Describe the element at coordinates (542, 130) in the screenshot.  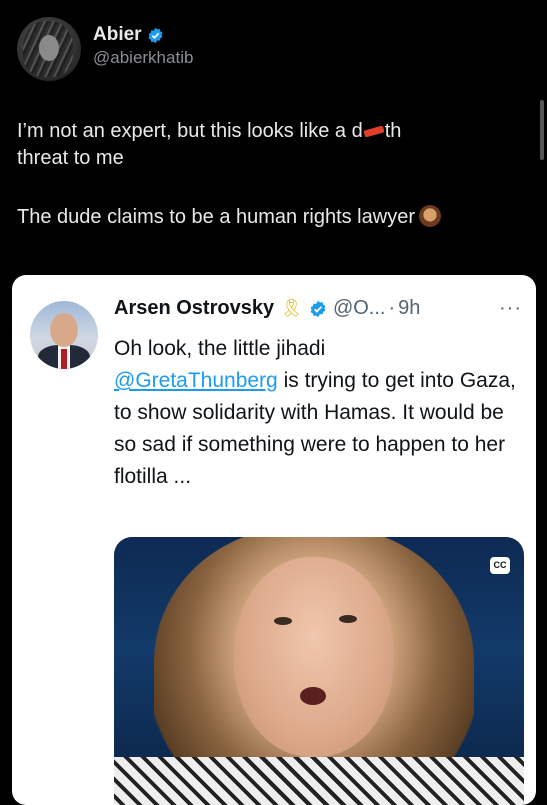
I see `scrollbar` at that location.